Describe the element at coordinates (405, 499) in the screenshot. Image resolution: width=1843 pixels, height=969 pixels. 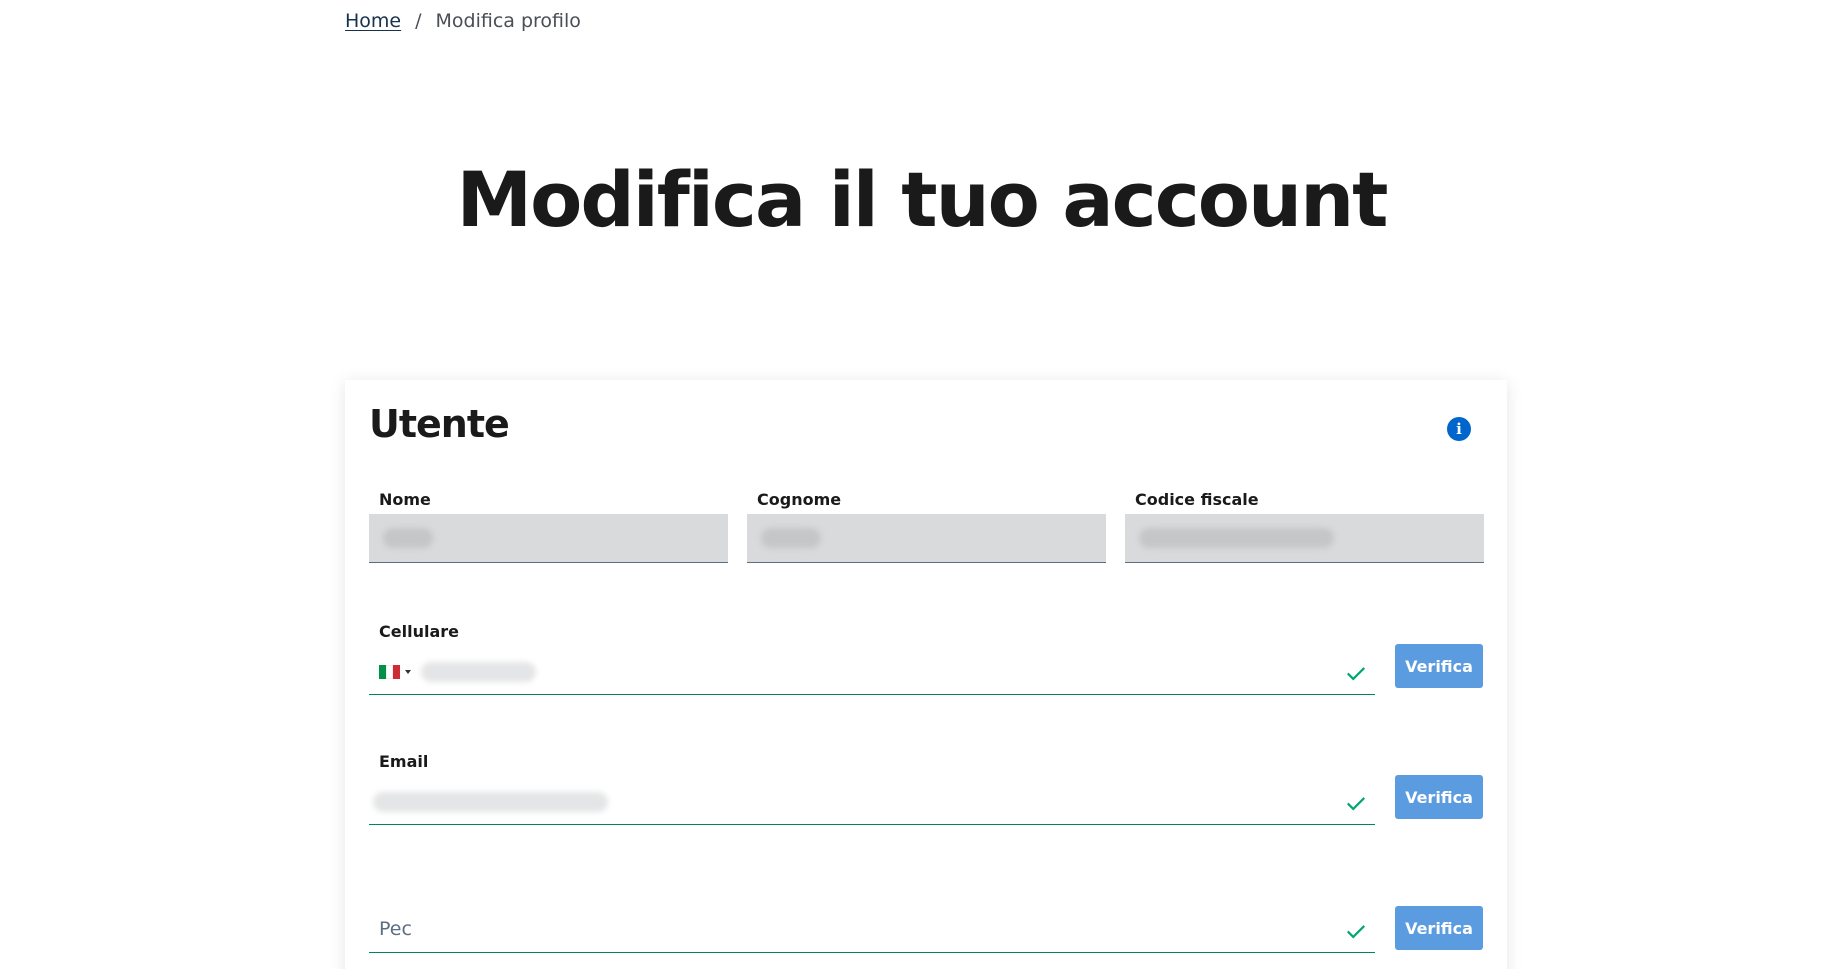
I see `nome-label: Nome` at that location.